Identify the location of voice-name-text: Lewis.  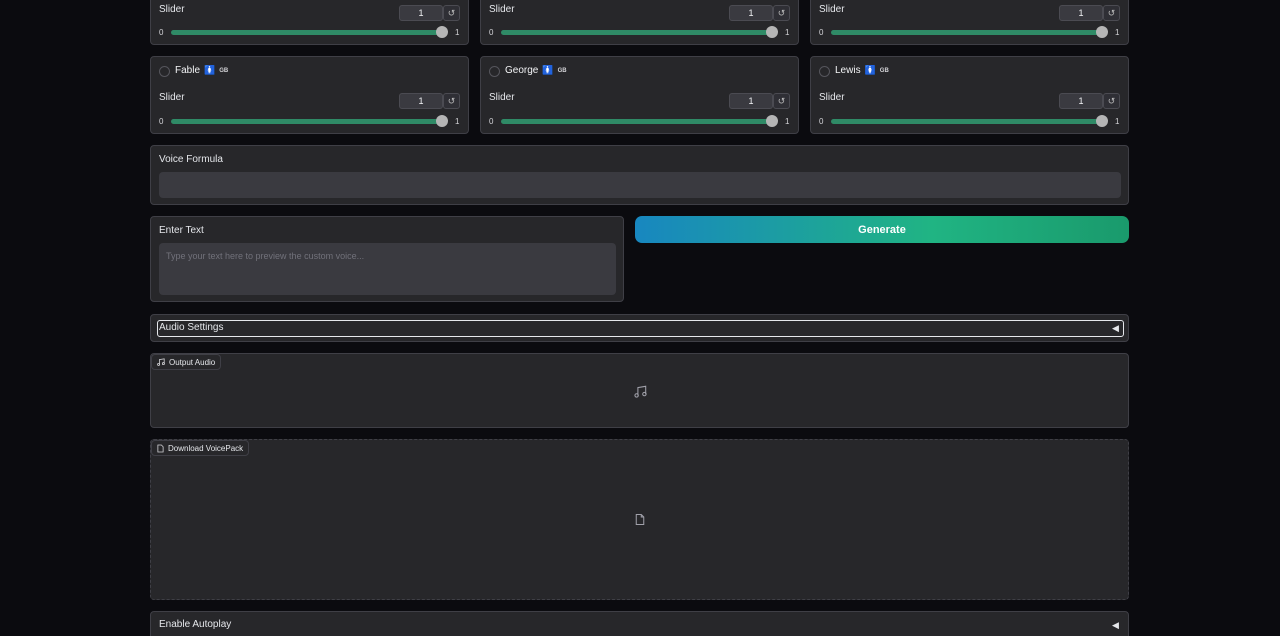
(848, 70).